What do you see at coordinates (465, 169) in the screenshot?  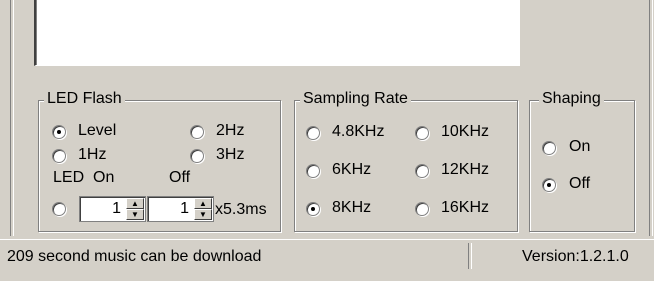 I see `rate-12khz-label: 12KHz` at bounding box center [465, 169].